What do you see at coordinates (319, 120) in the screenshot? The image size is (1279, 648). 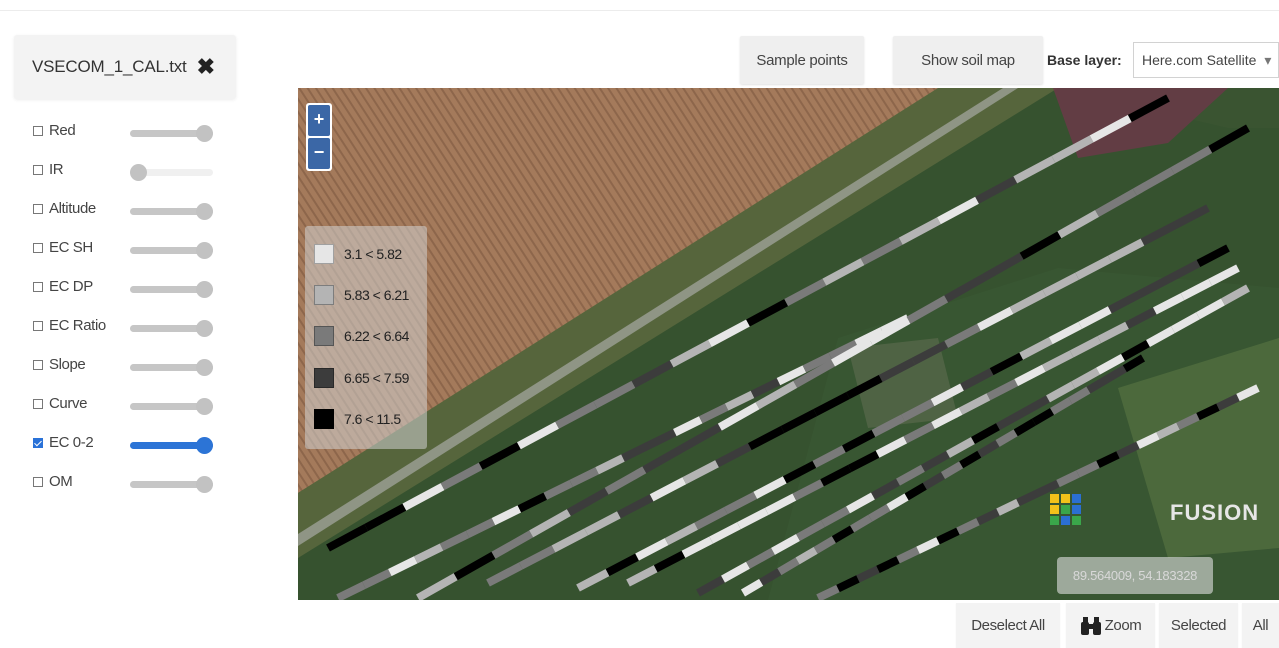 I see `zoom-in-button: +` at bounding box center [319, 120].